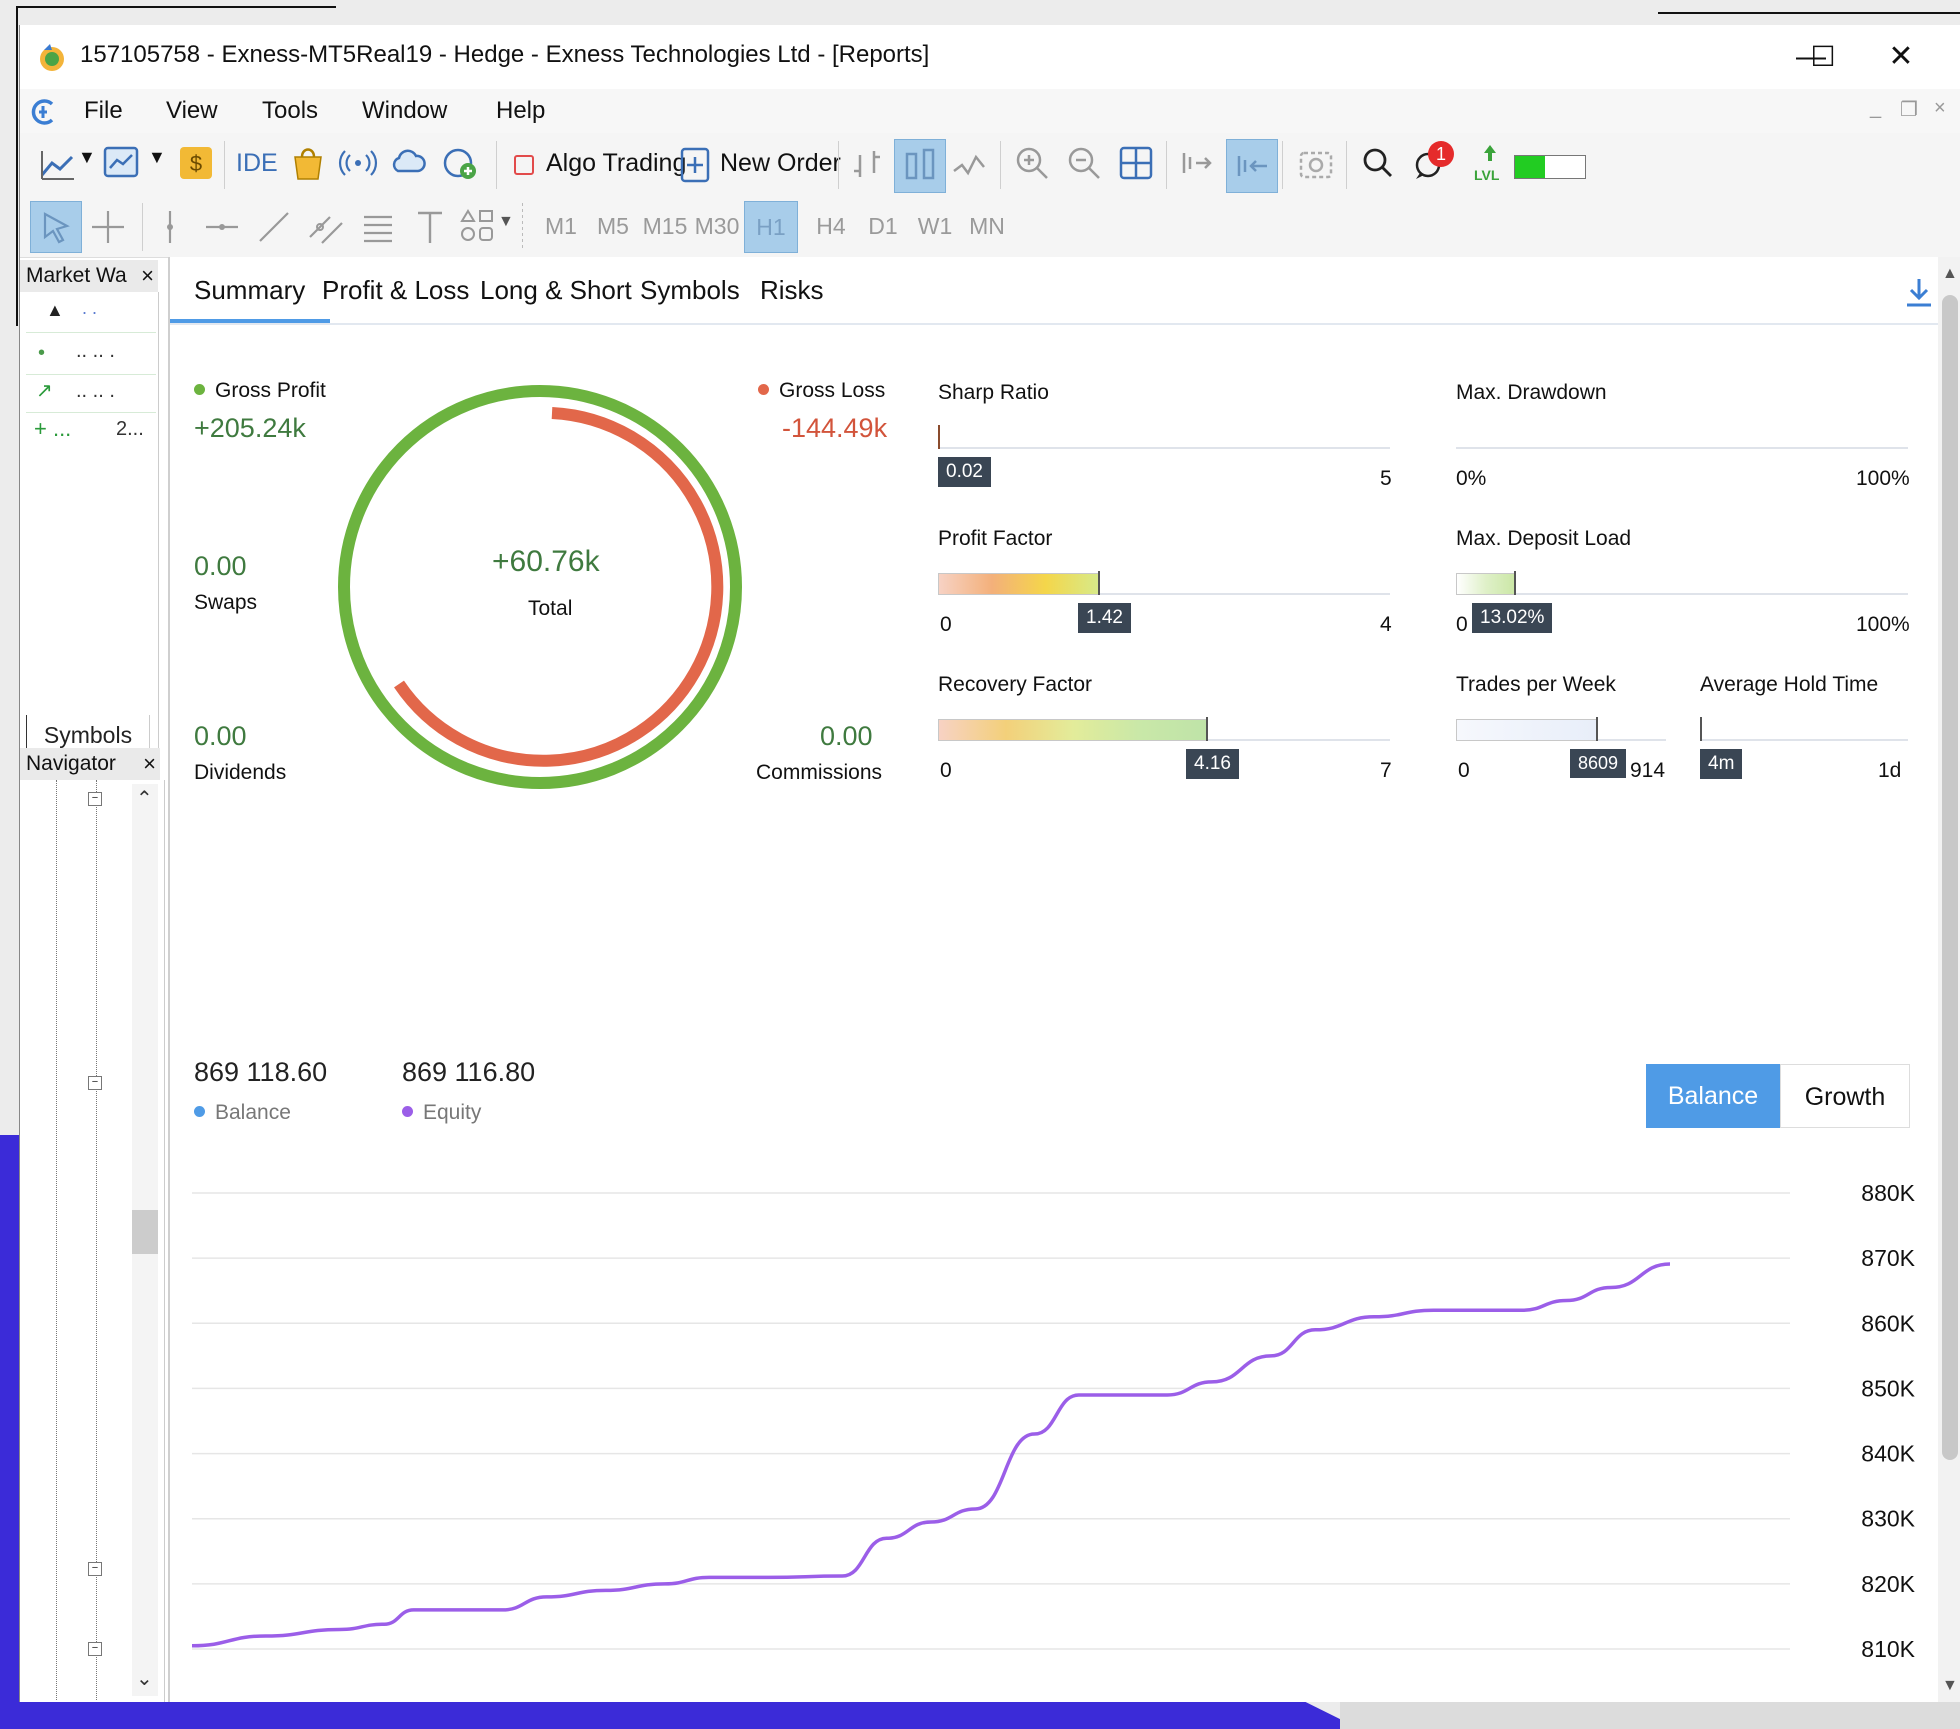 This screenshot has width=1960, height=1729. I want to click on gross-profit-label: Gross Profit, so click(260, 391).